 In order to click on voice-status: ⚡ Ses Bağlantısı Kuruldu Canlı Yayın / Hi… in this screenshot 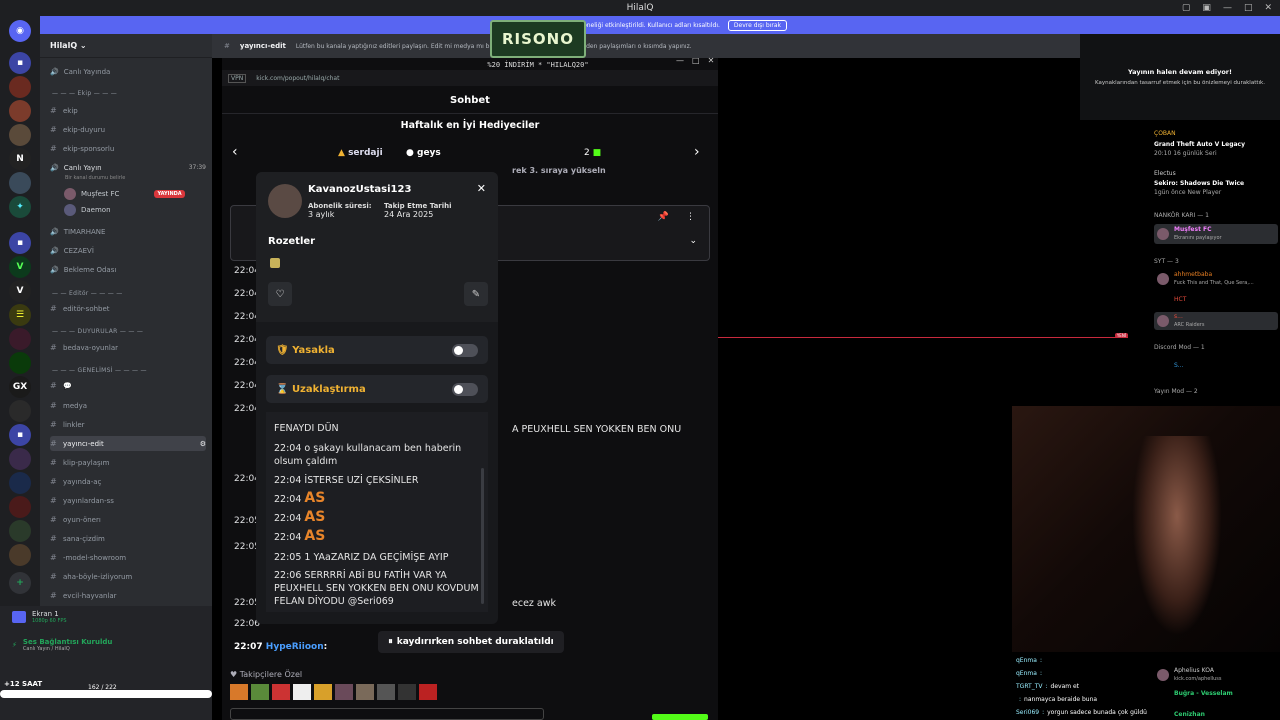, I will do `click(62, 645)`.